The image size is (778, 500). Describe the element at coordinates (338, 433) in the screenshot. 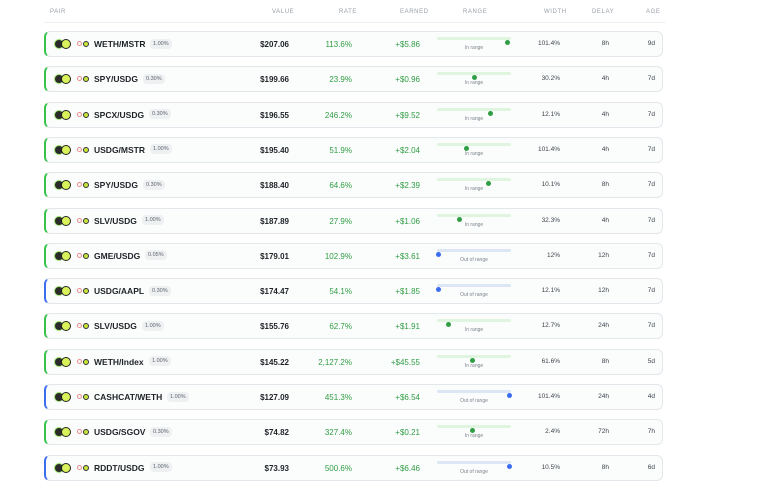

I see `position-rate: 327.4%` at that location.